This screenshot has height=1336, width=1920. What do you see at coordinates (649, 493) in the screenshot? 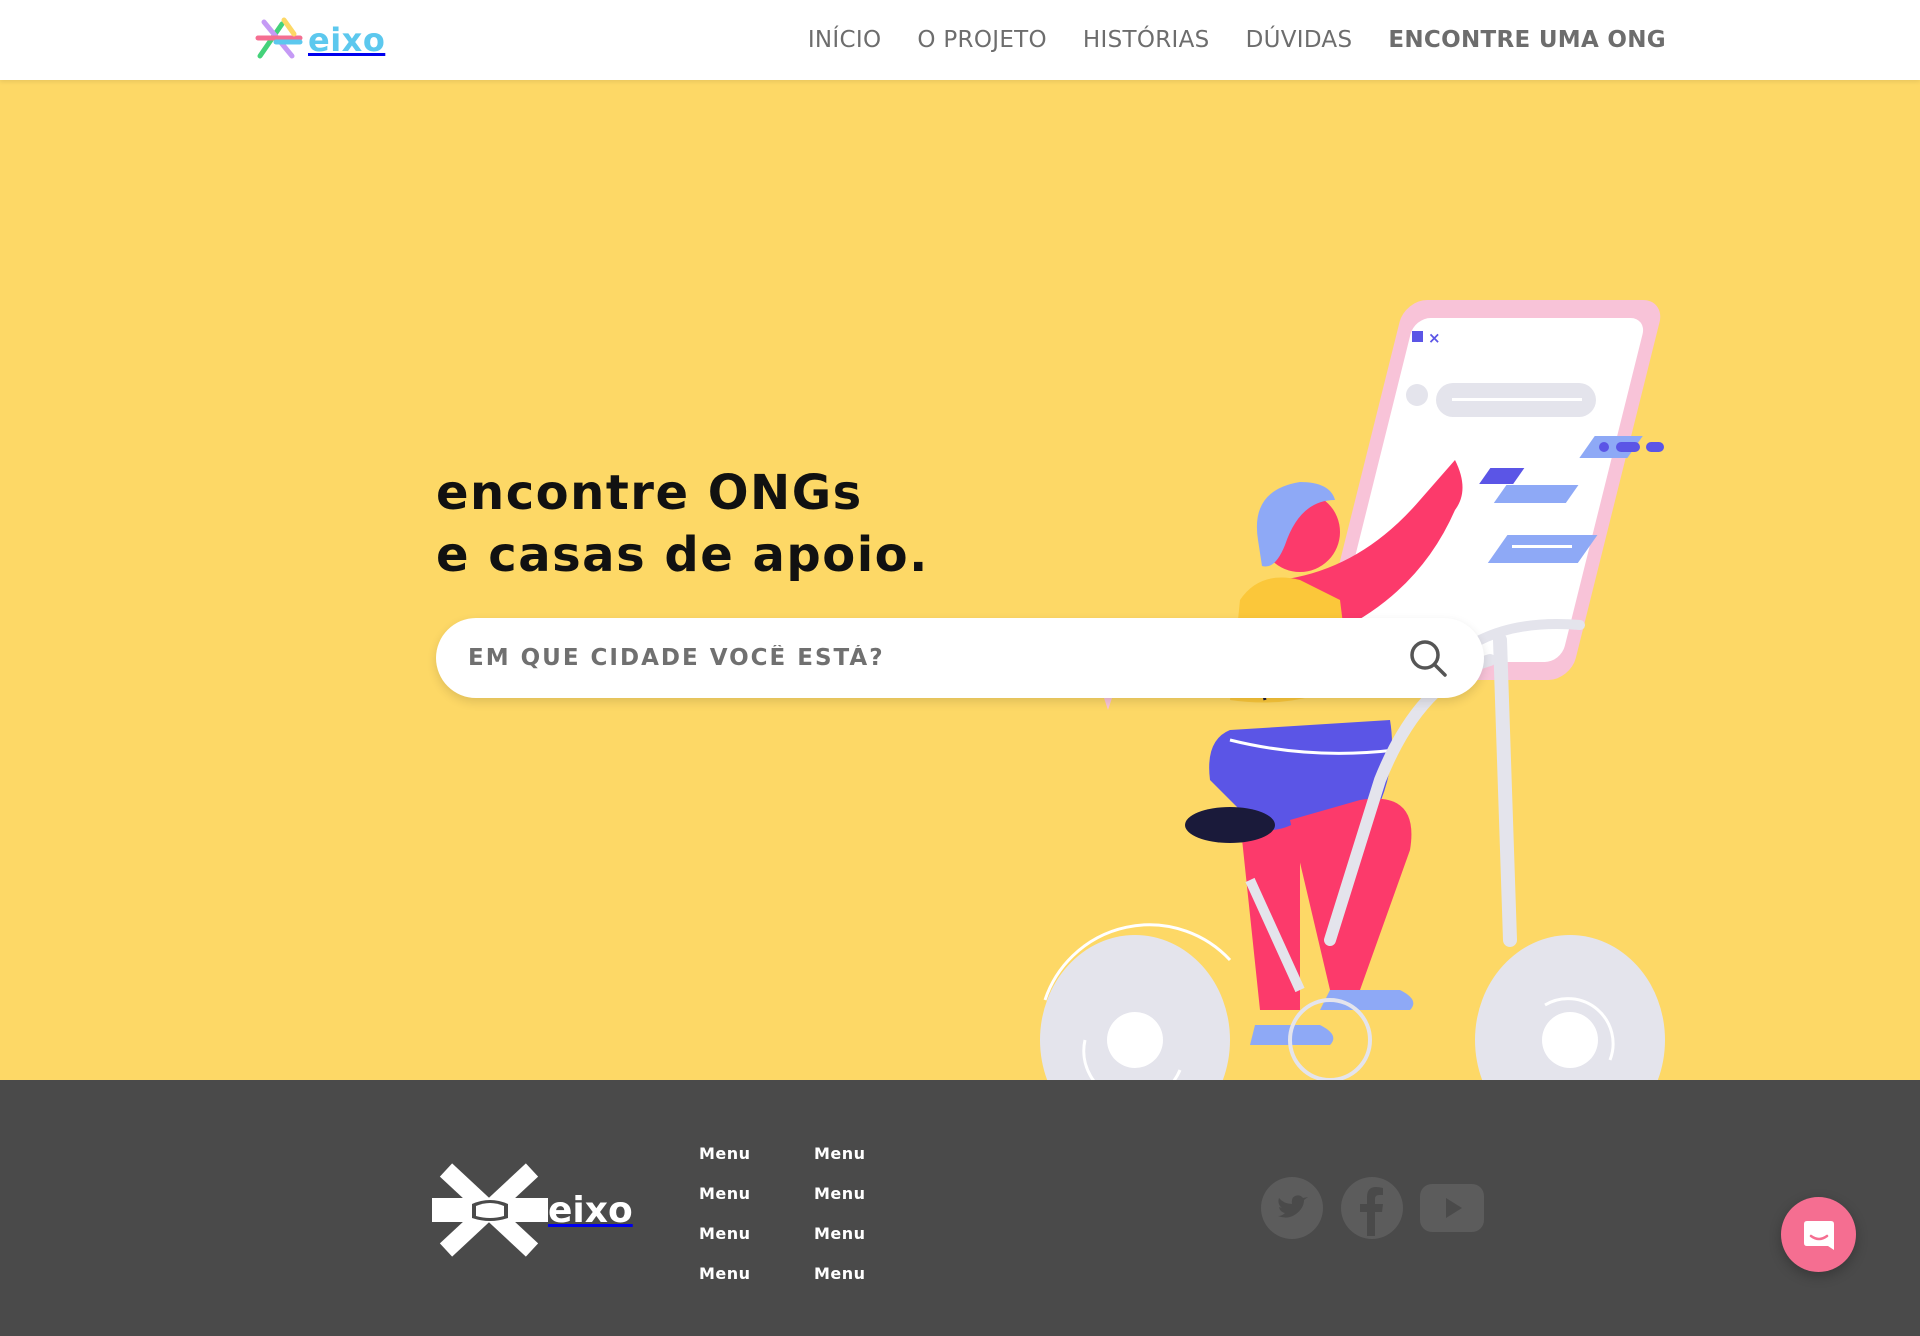
I see `hero-title-line1: encontre ONGs` at bounding box center [649, 493].